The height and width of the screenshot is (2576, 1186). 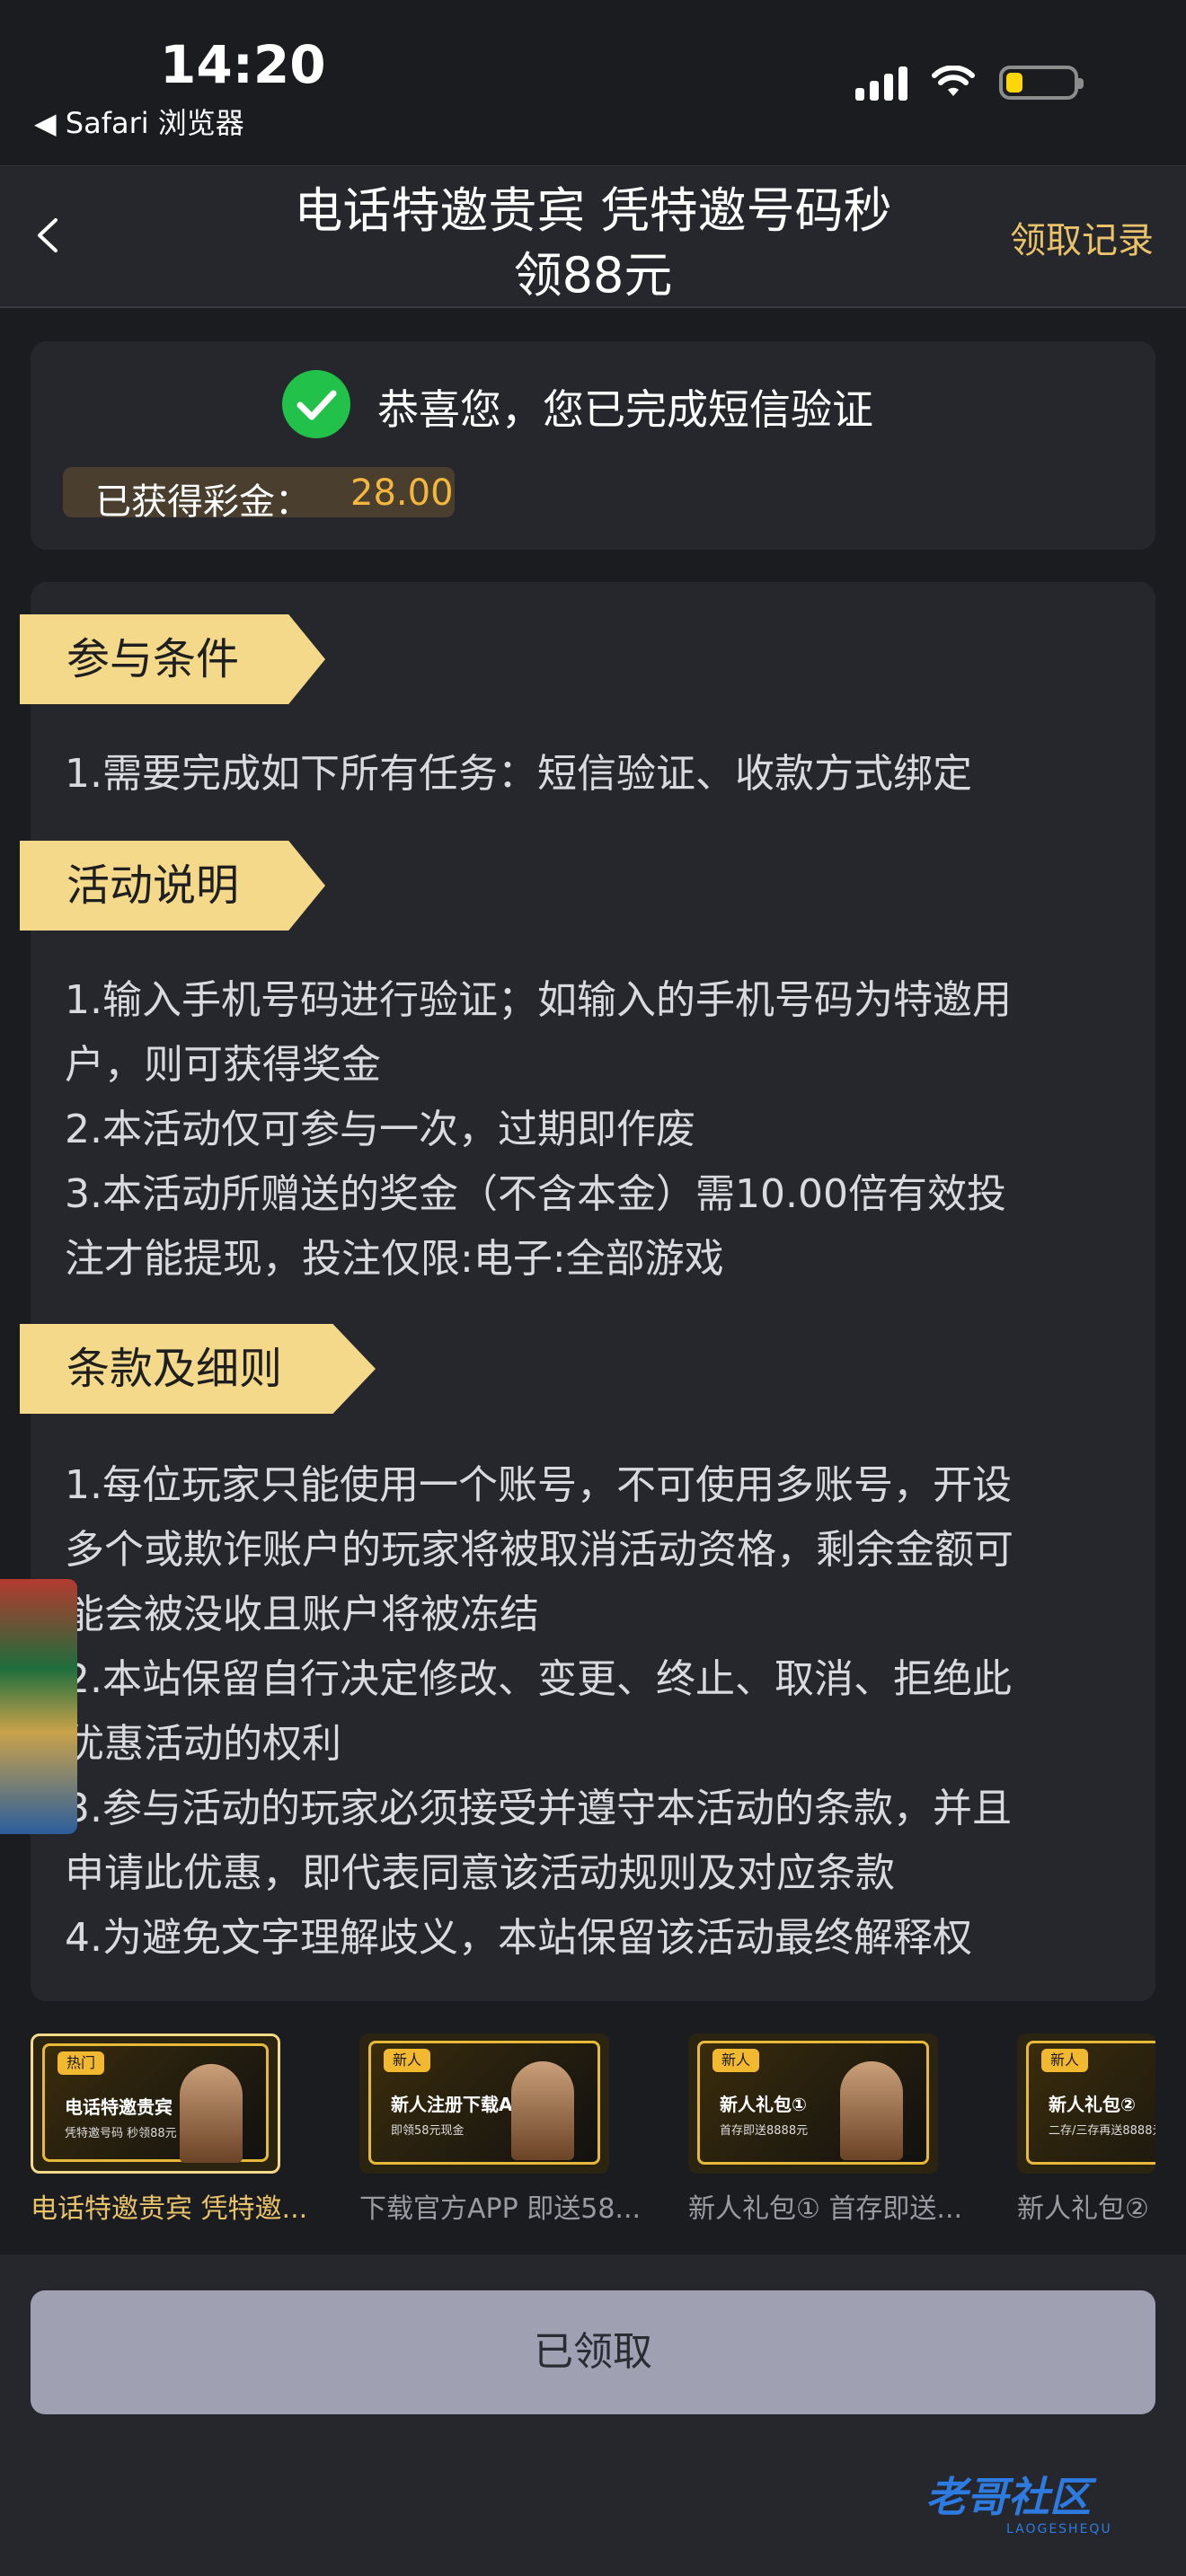 I want to click on signal-icon, so click(x=881, y=83).